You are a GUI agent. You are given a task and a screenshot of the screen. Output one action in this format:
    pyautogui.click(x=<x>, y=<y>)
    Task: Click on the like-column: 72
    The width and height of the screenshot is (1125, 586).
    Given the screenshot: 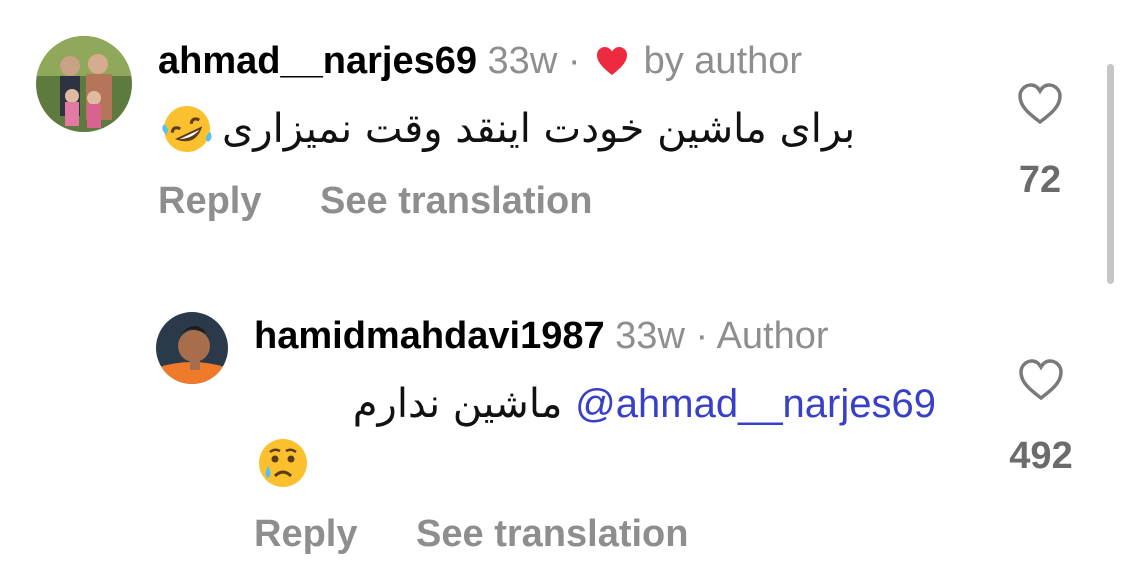 What is the action you would take?
    pyautogui.click(x=1040, y=142)
    